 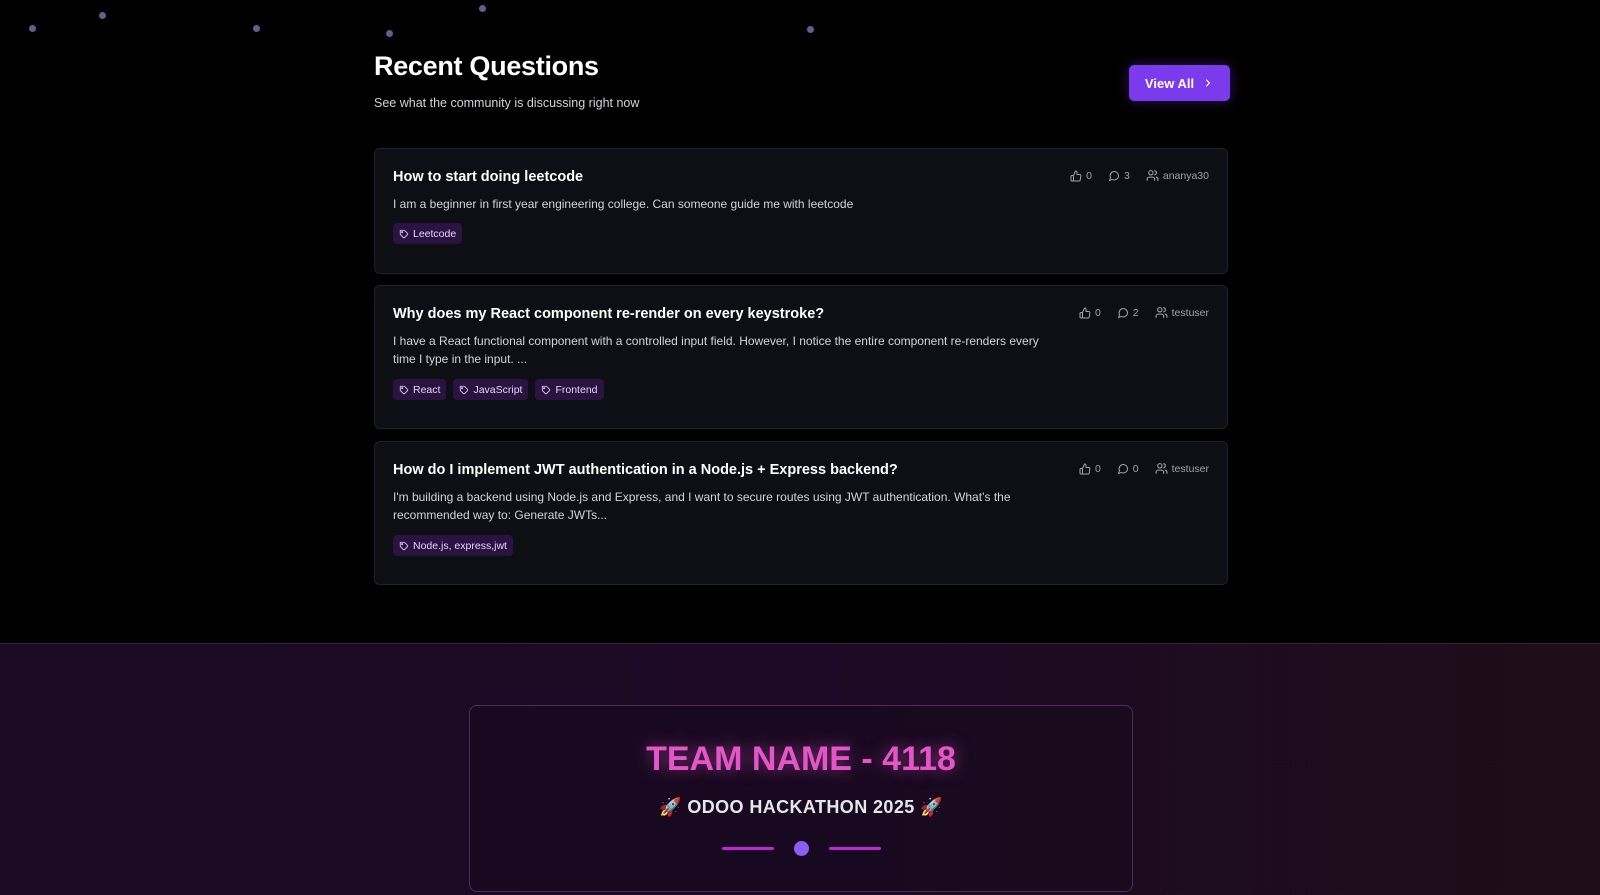 I want to click on tag-label: JavaScript, so click(x=498, y=389).